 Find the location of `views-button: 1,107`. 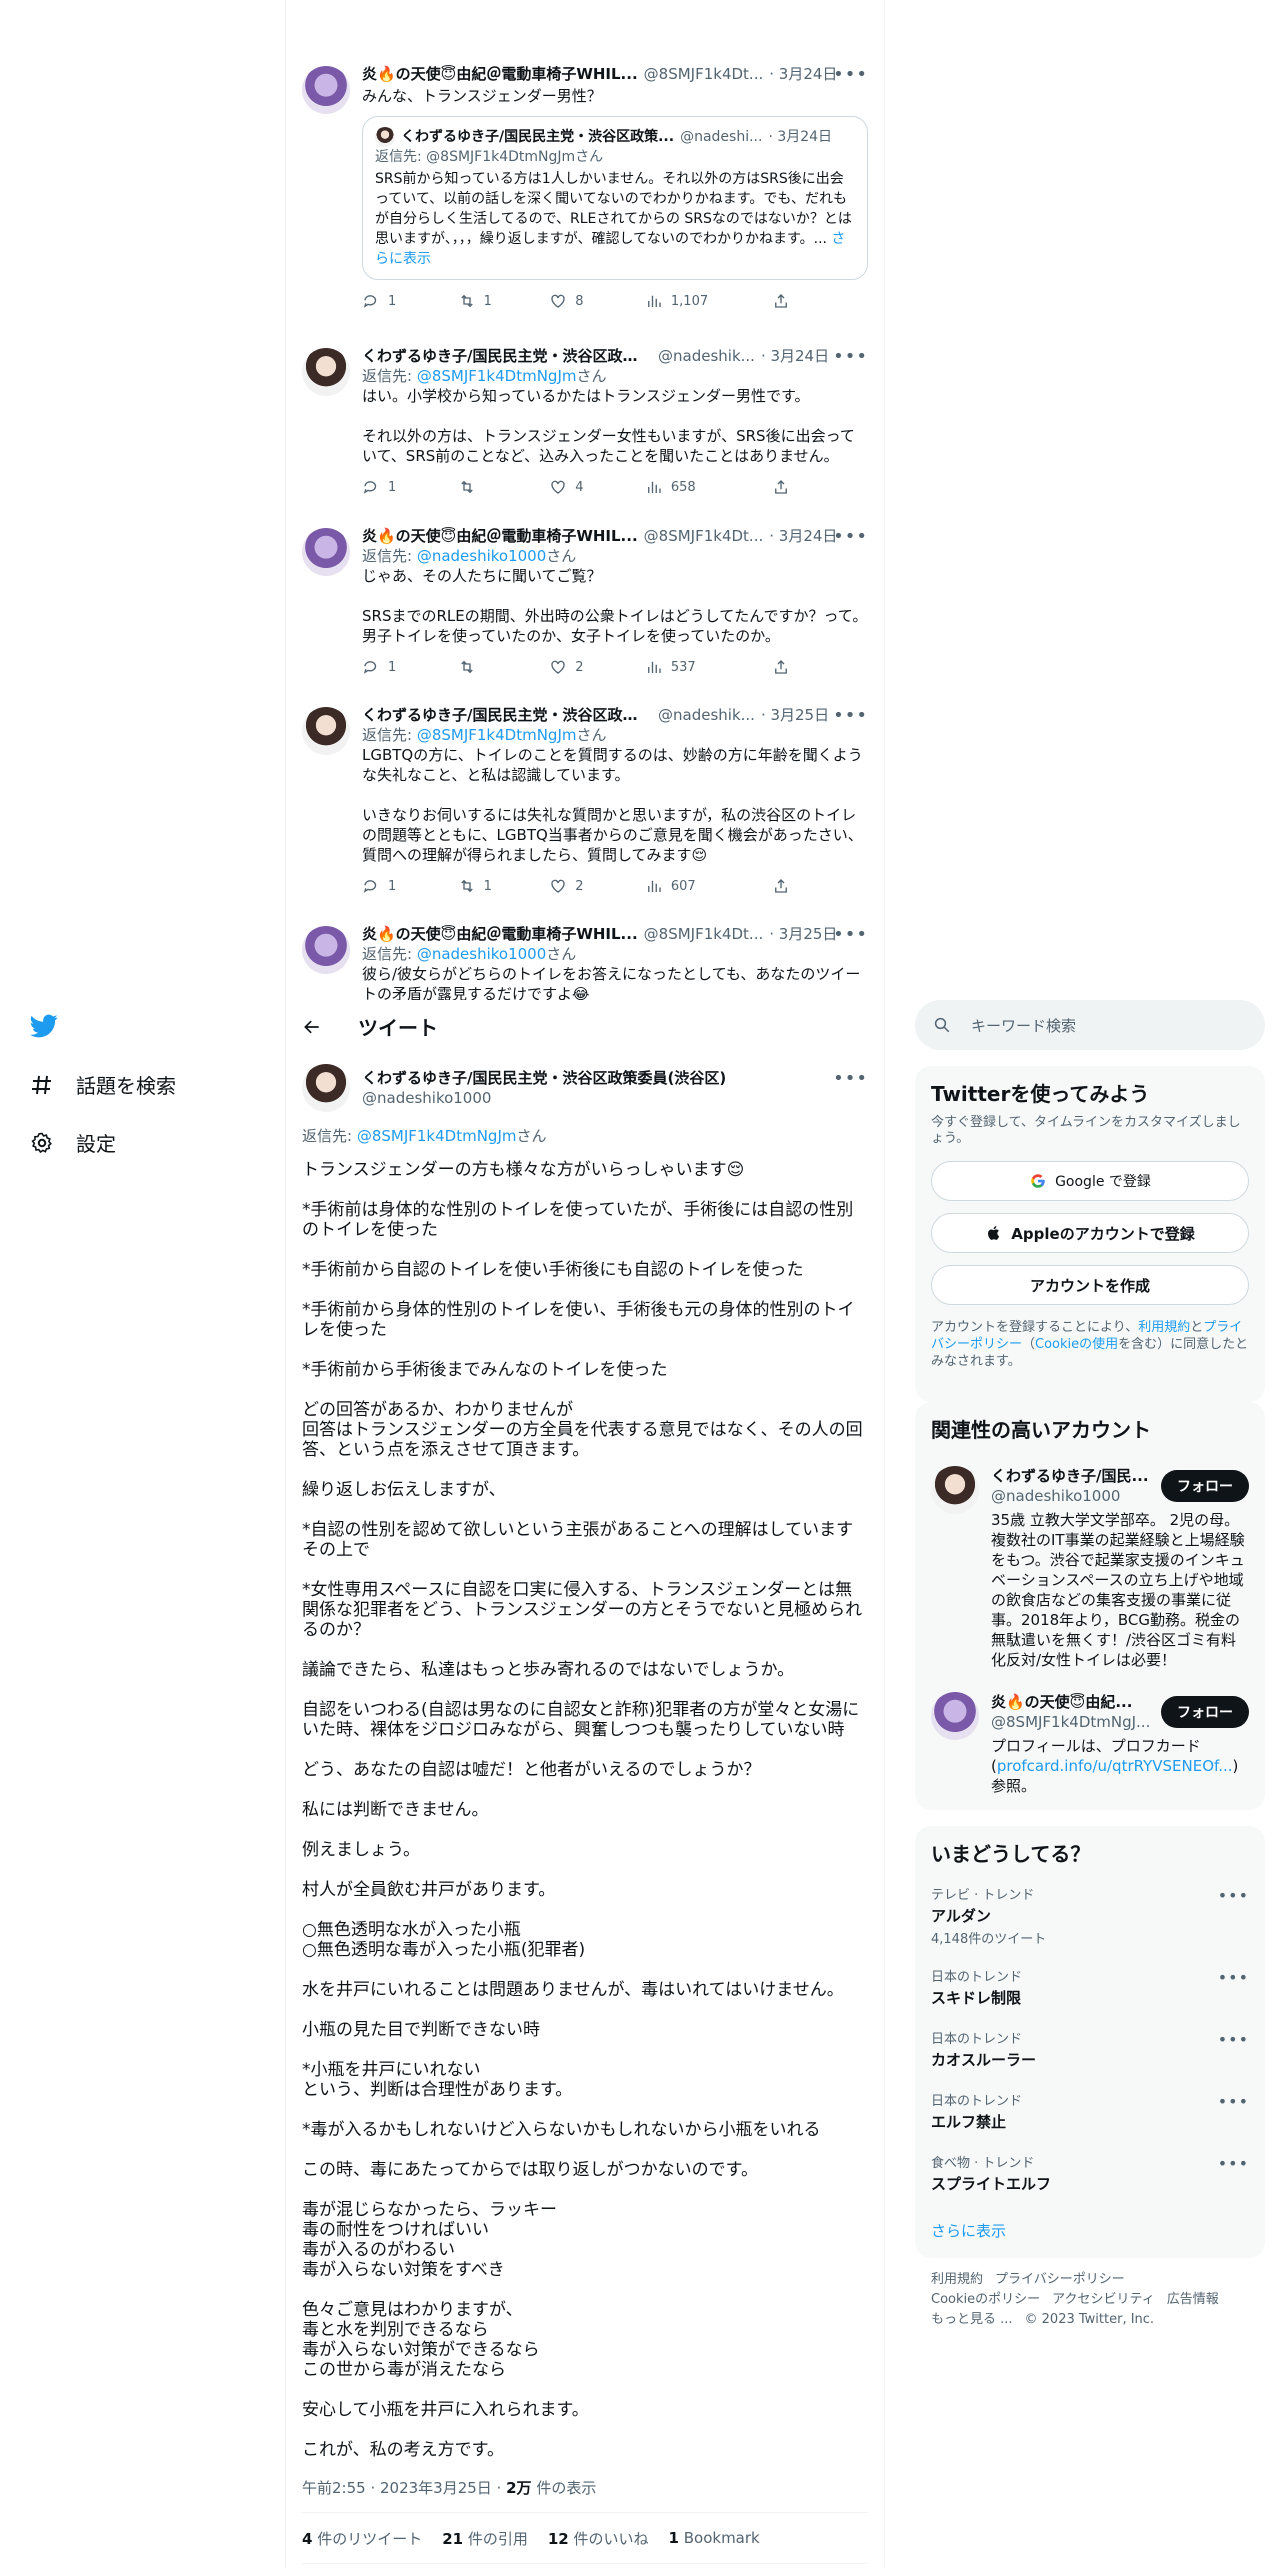

views-button: 1,107 is located at coordinates (709, 301).